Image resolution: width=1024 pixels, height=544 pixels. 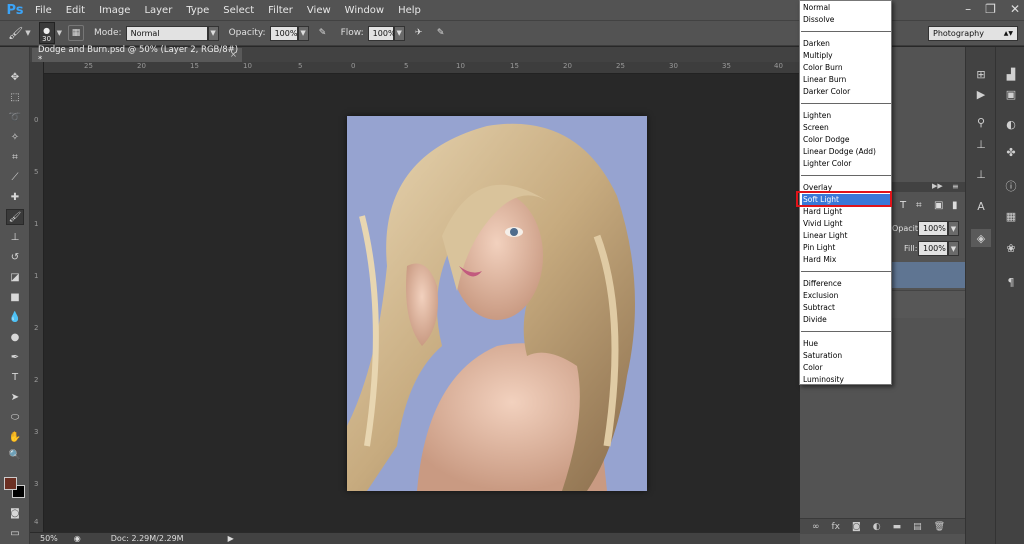 What do you see at coordinates (15, 97) in the screenshot?
I see `marquee-tool-icon: ⬚` at bounding box center [15, 97].